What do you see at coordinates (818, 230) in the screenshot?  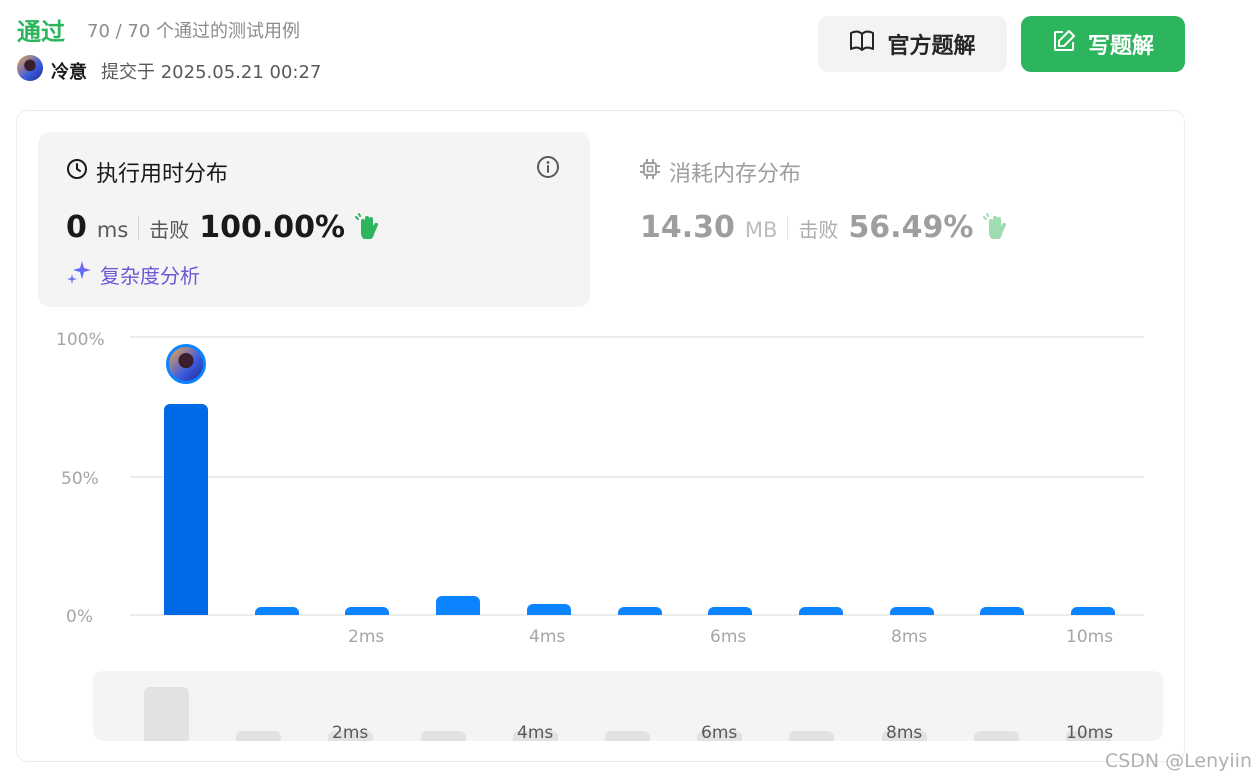 I see `memory-beat-label: 击败` at bounding box center [818, 230].